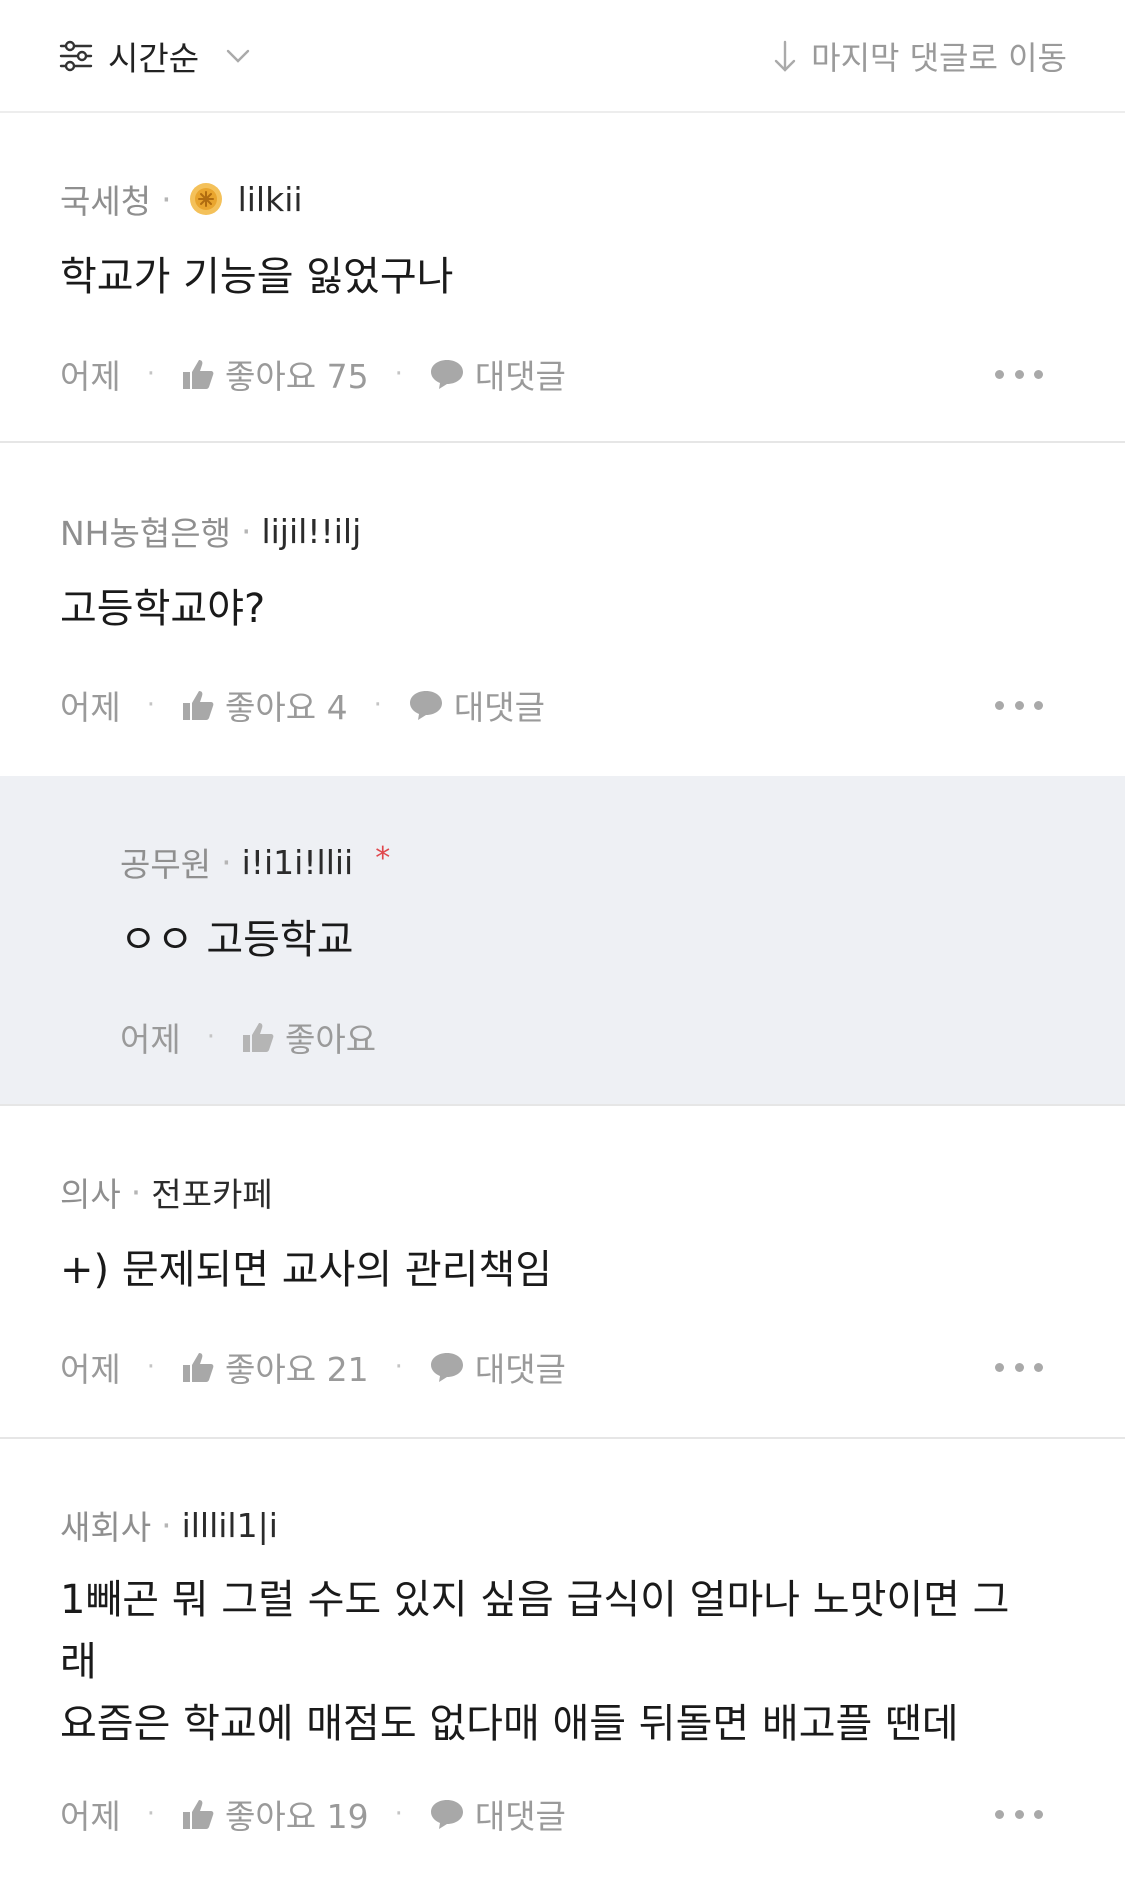 The width and height of the screenshot is (1125, 1877). Describe the element at coordinates (306, 1270) in the screenshot. I see `comment-text: +) 문제되면 교사의 관리책임` at that location.